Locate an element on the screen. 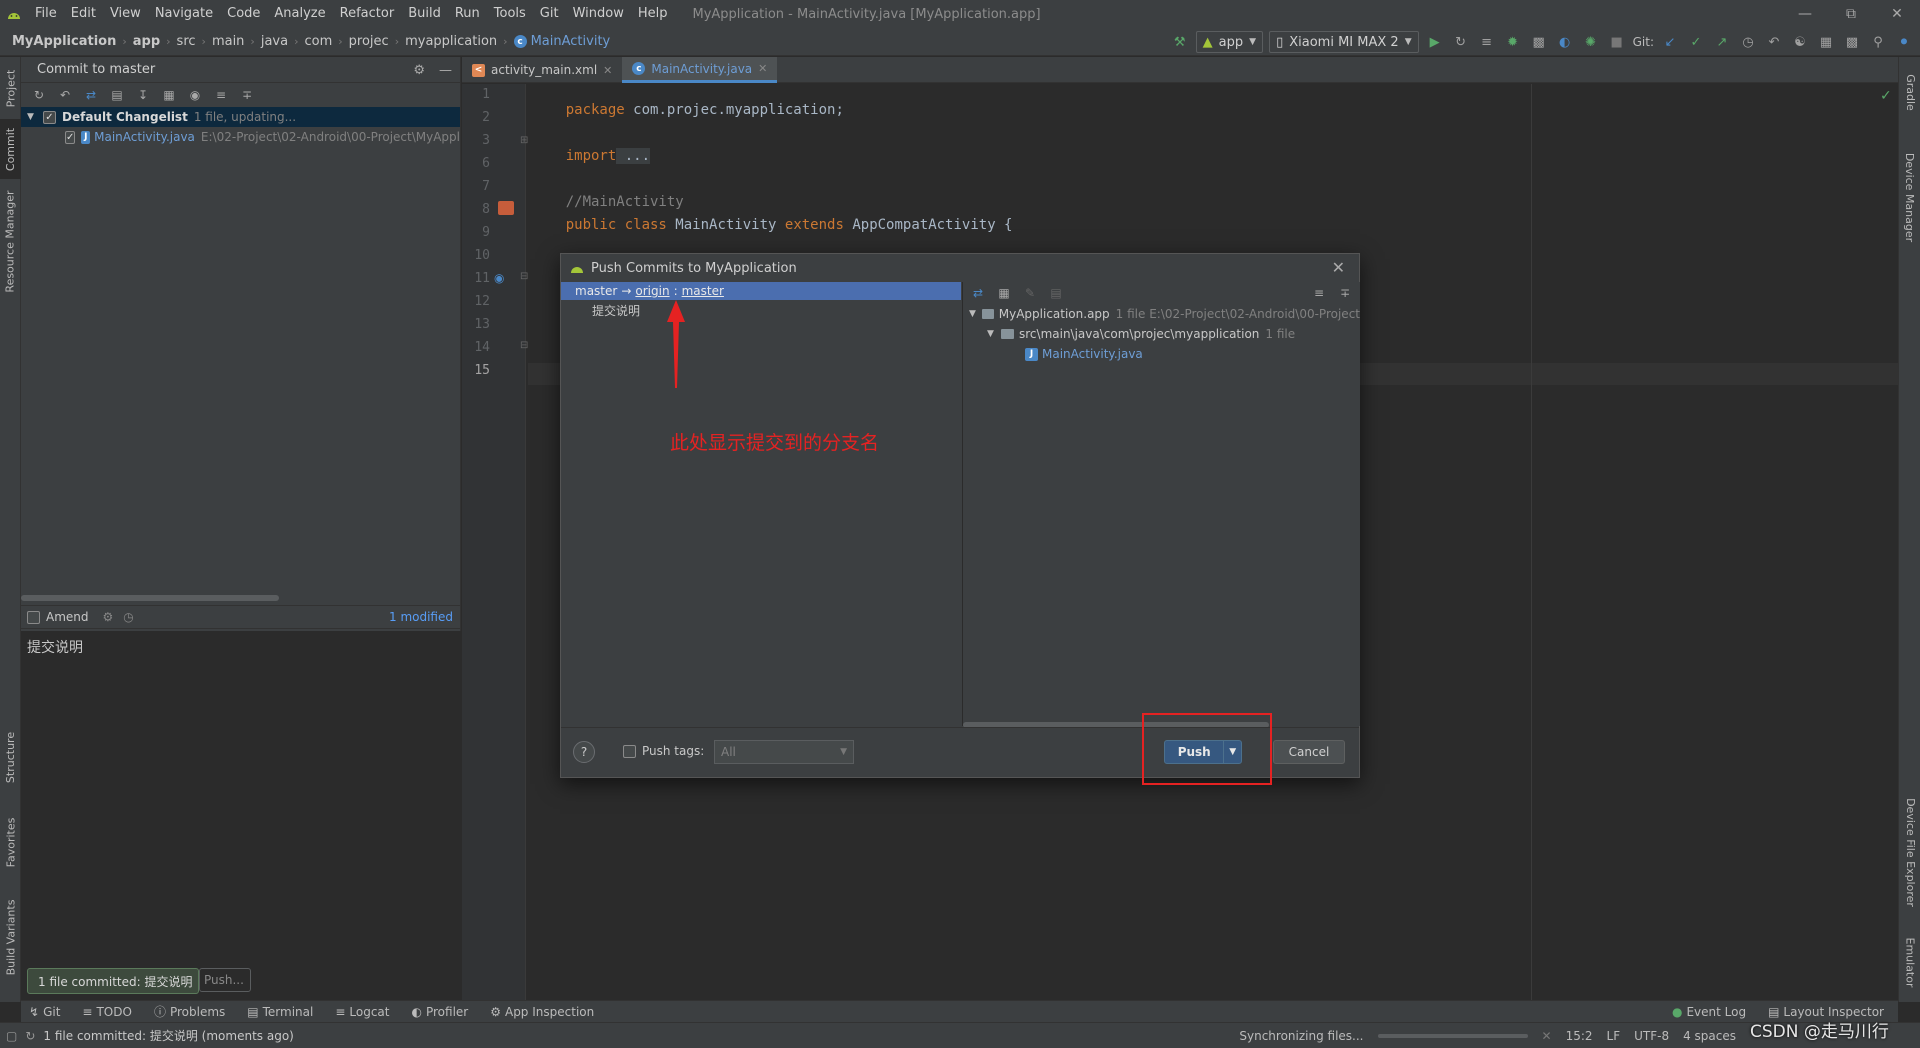 This screenshot has height=1048, width=1920. close-icon: ✕ is located at coordinates (1338, 267).